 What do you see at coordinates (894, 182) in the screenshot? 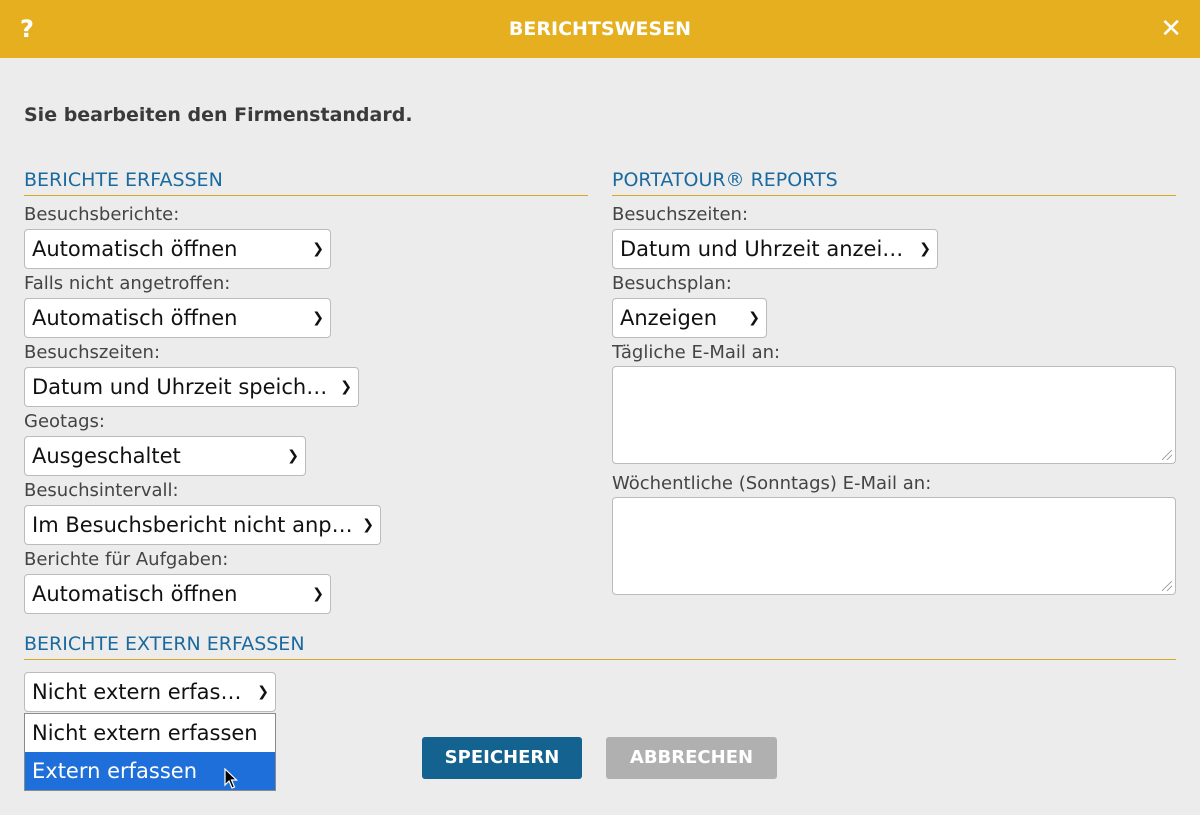
I see `section-heading-portatour-reports: PORTATOUR® REPORTS` at bounding box center [894, 182].